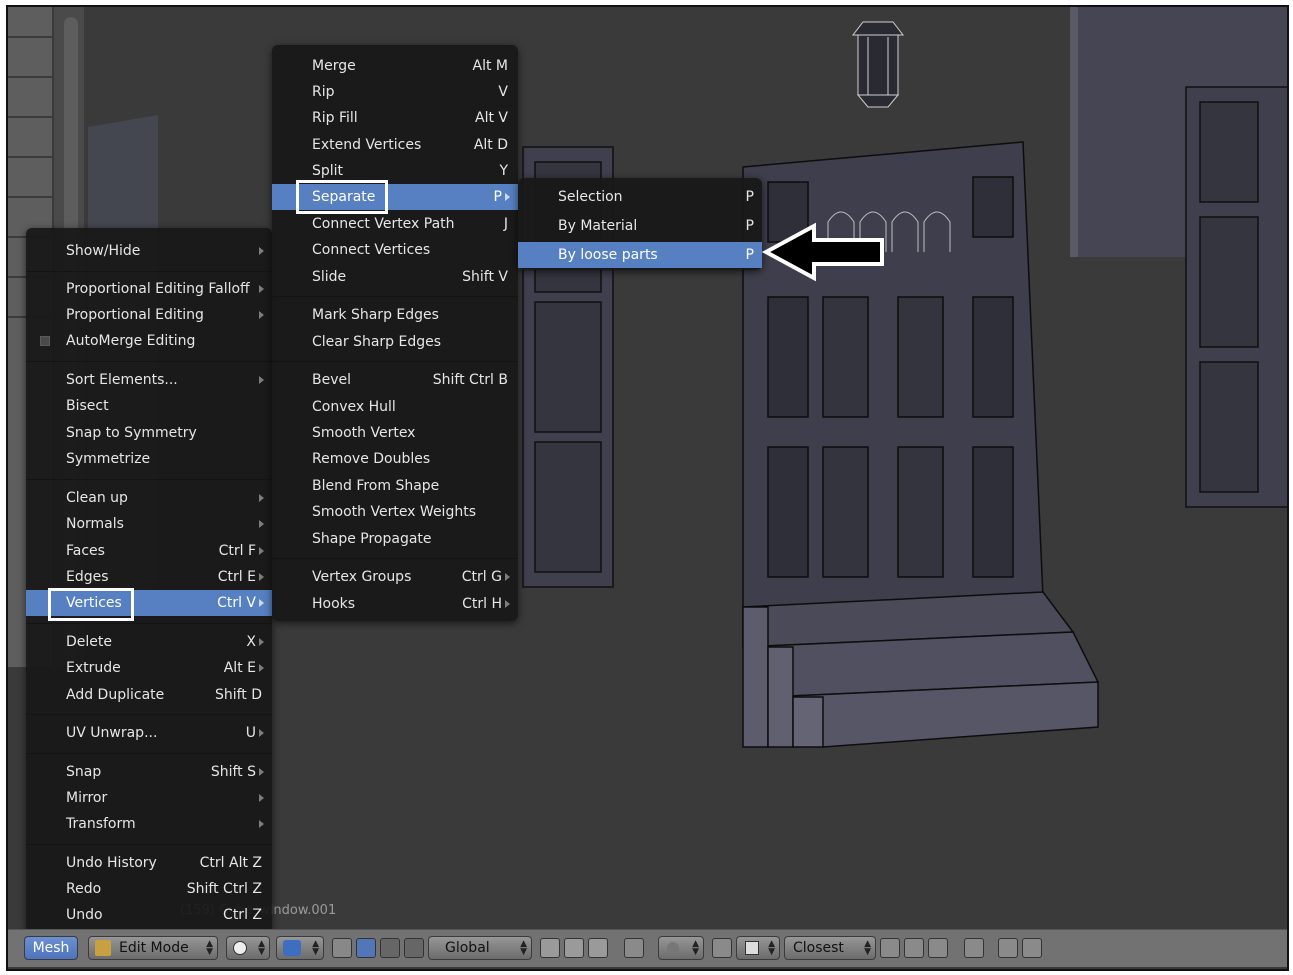 Image resolution: width=1293 pixels, height=975 pixels. What do you see at coordinates (149, 603) in the screenshot?
I see `menu-item-vertices: Vertices Ctrl V` at bounding box center [149, 603].